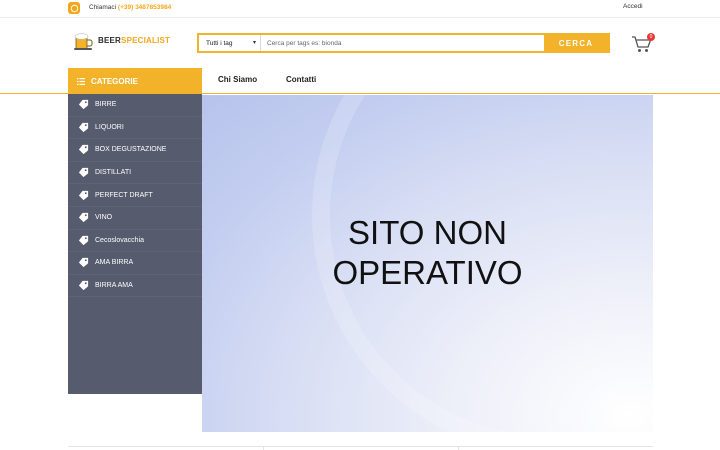 Image resolution: width=720 pixels, height=450 pixels. Describe the element at coordinates (427, 253) in the screenshot. I see `banner-message: SITO NON OPERATIVO` at that location.